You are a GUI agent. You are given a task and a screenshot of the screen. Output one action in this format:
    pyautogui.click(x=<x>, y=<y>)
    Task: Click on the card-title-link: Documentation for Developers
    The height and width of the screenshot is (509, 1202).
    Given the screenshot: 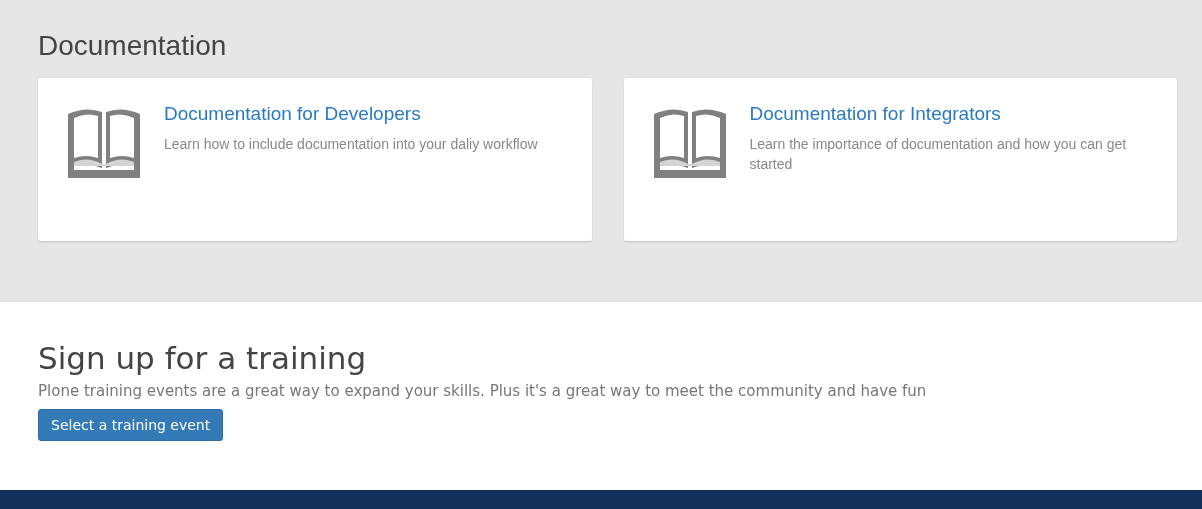 What is the action you would take?
    pyautogui.click(x=292, y=114)
    